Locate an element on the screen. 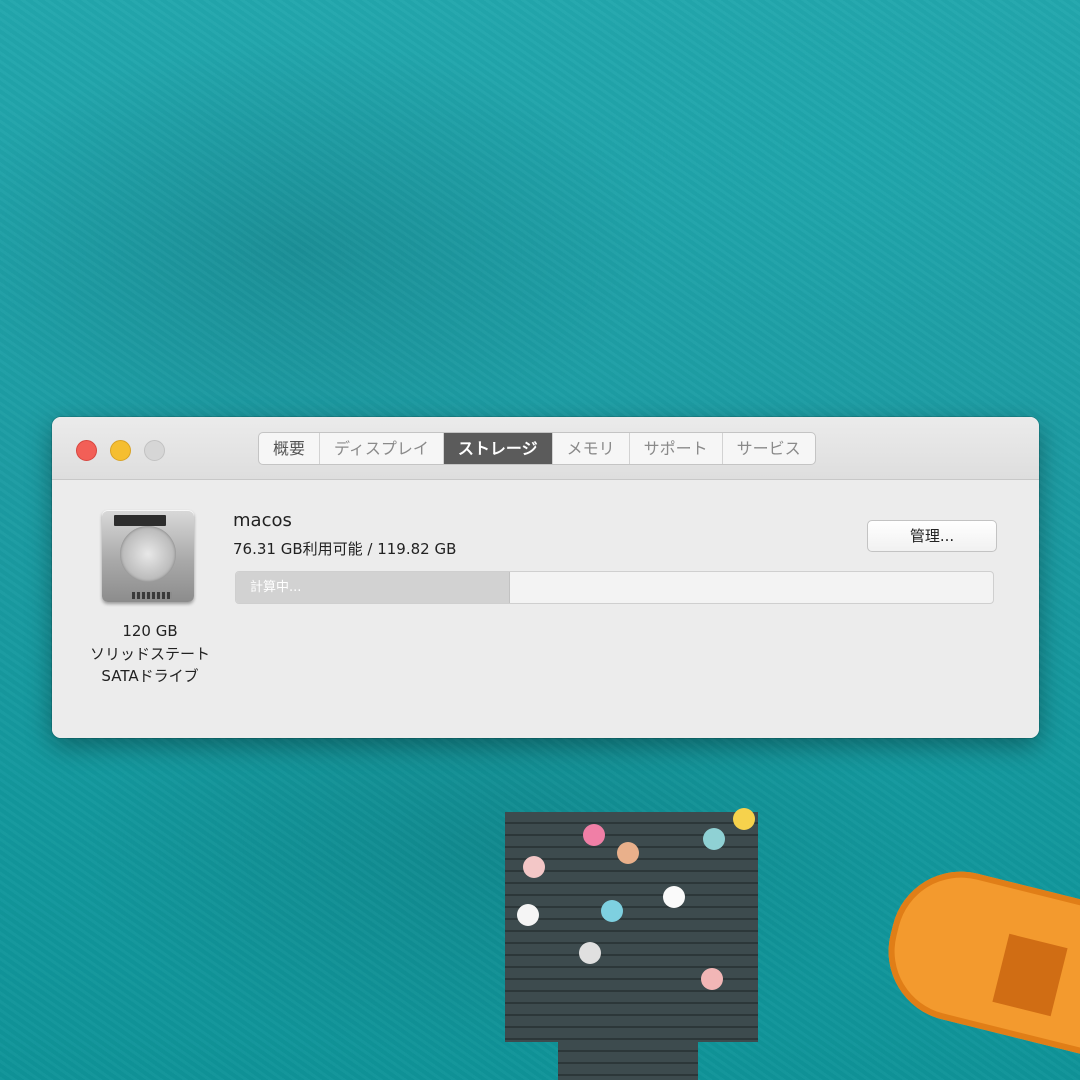  tab-support: サポート is located at coordinates (676, 448).